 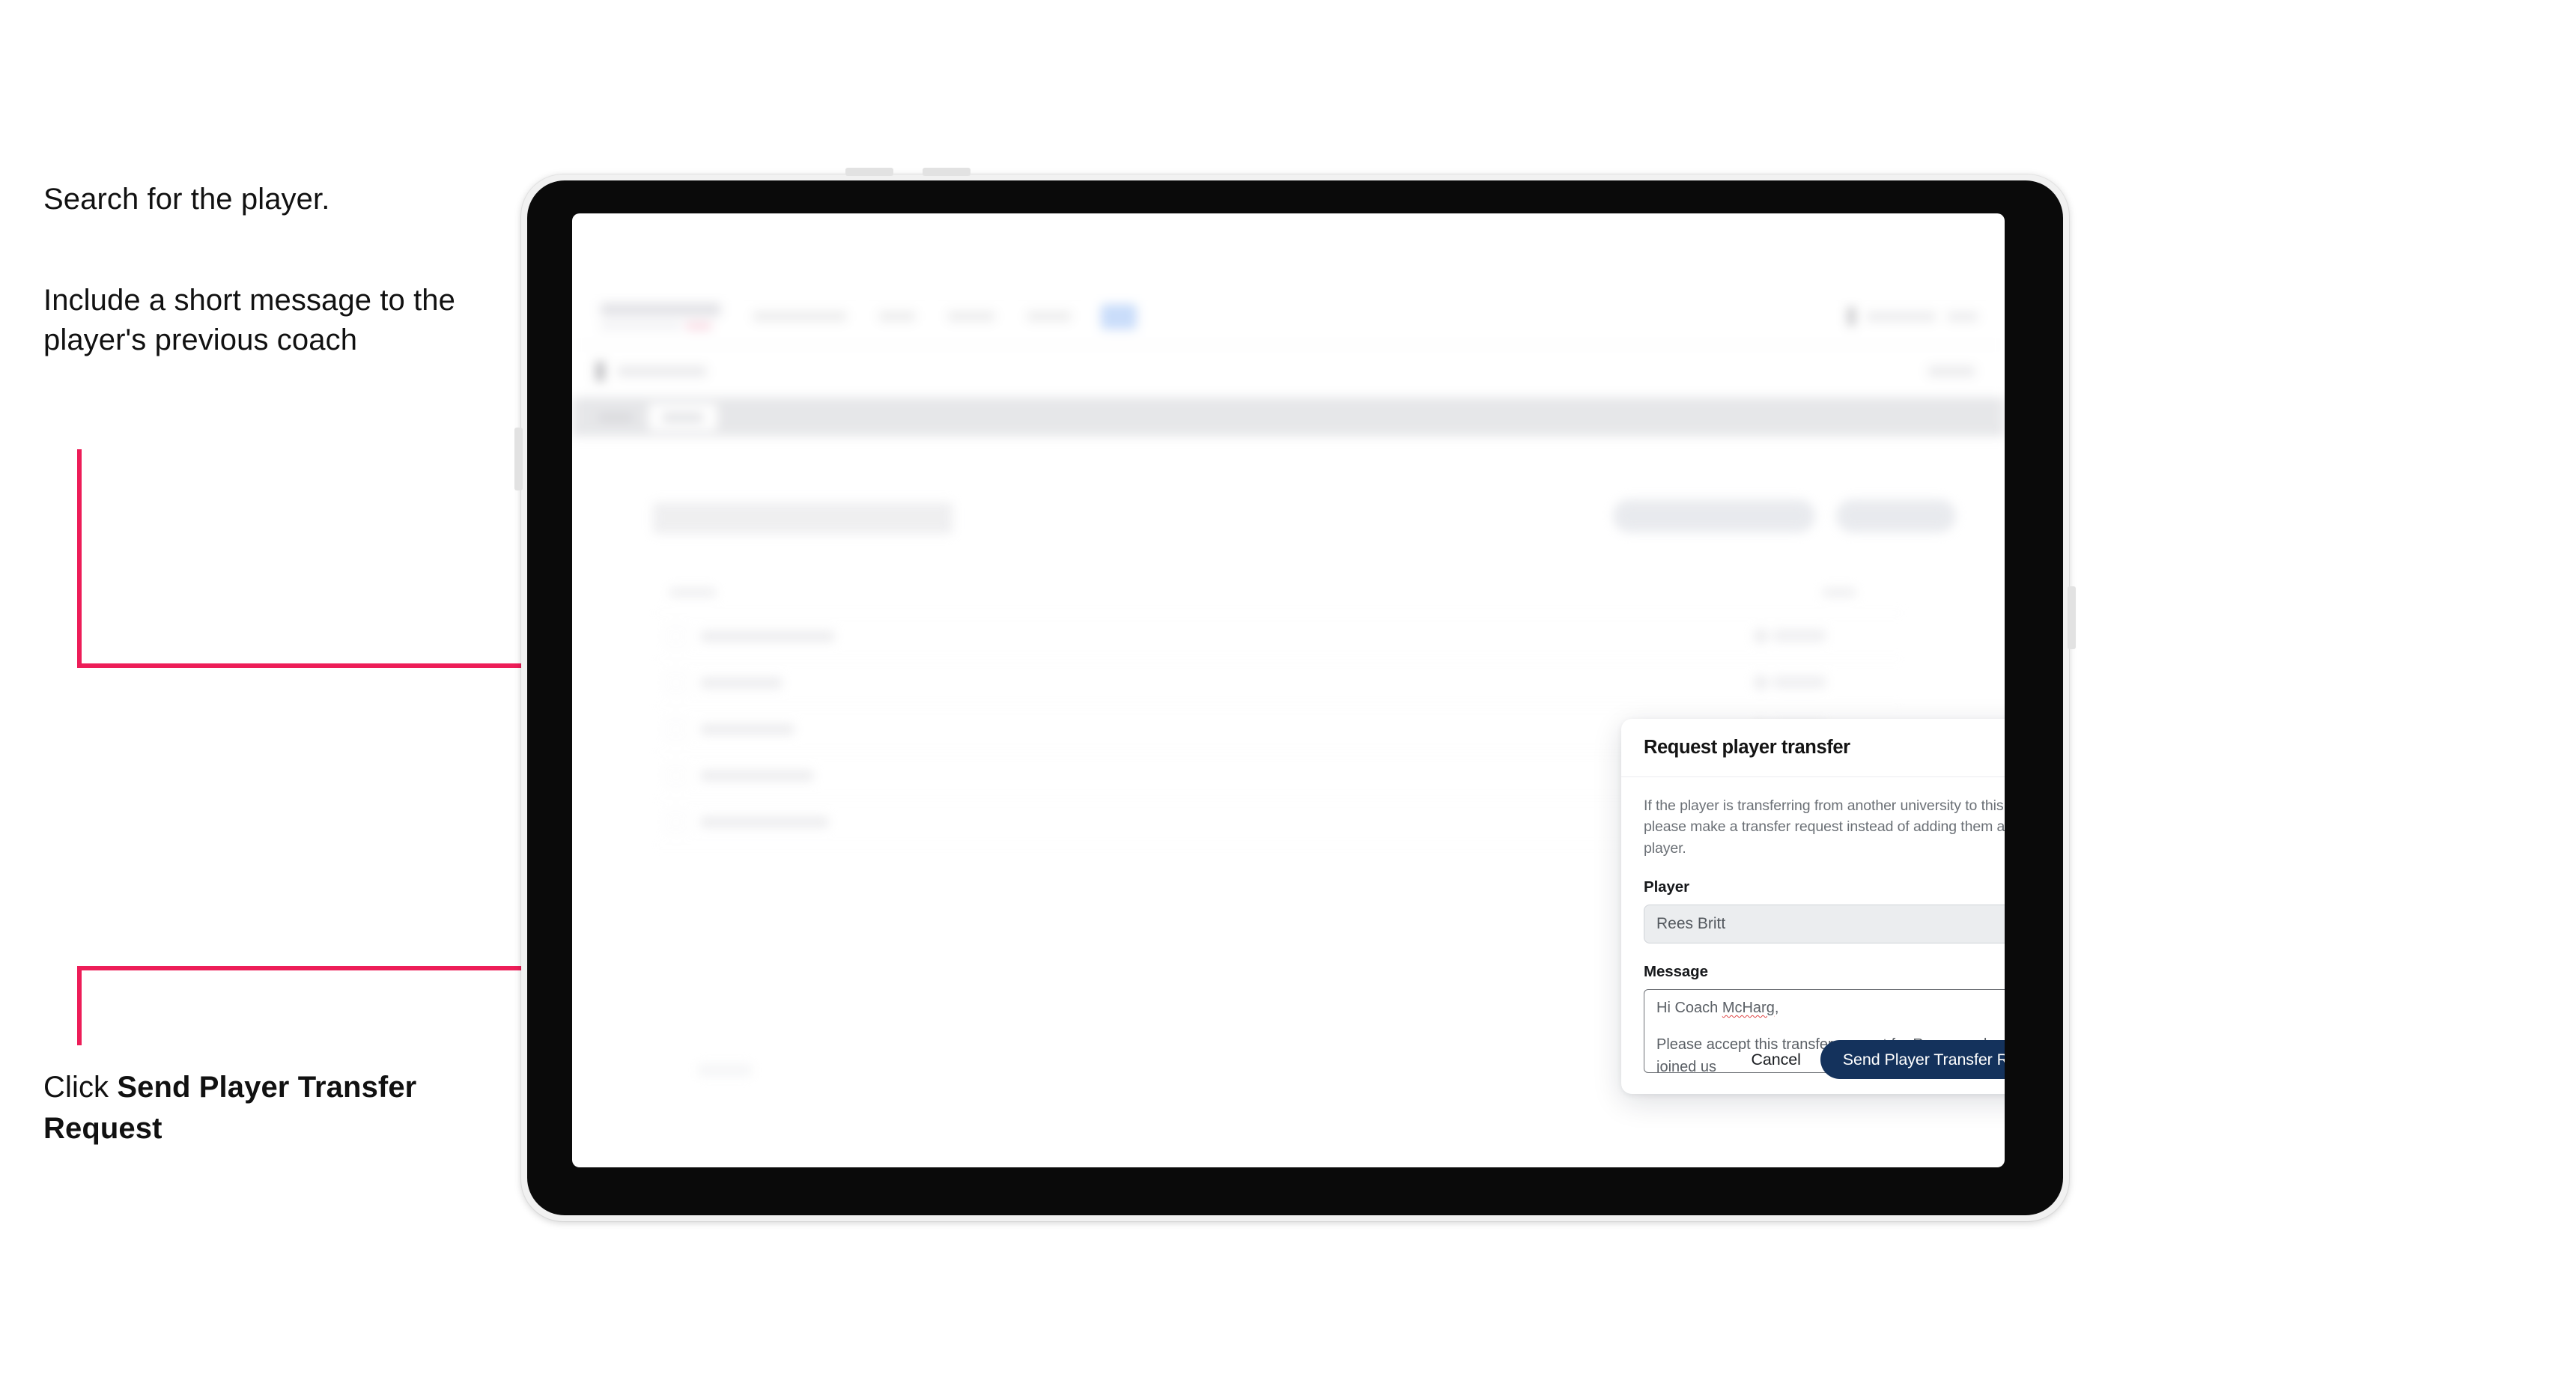 What do you see at coordinates (1951, 371) in the screenshot?
I see `breadcrumb-cancel-link` at bounding box center [1951, 371].